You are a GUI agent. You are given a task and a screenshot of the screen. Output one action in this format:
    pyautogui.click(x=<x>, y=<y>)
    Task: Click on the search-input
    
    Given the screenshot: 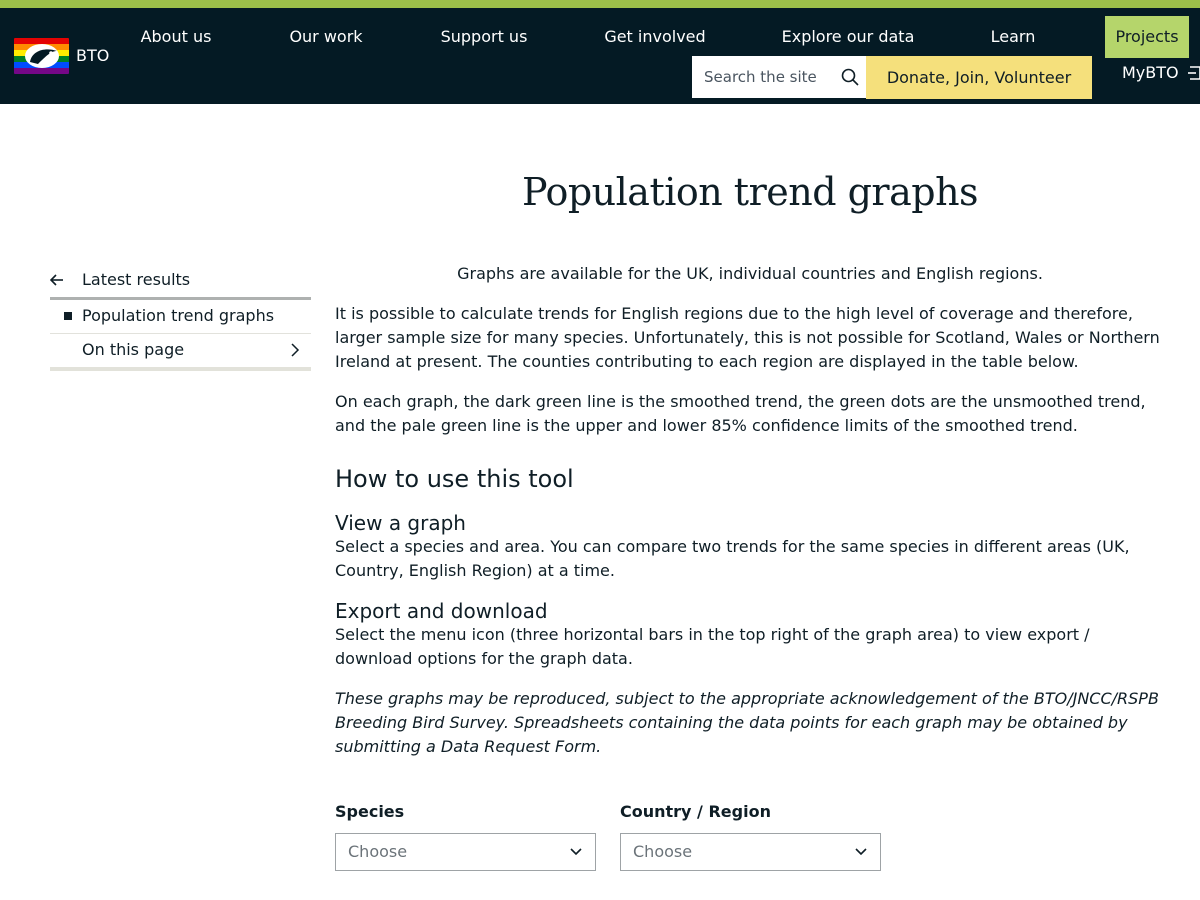 What is the action you would take?
    pyautogui.click(x=768, y=77)
    